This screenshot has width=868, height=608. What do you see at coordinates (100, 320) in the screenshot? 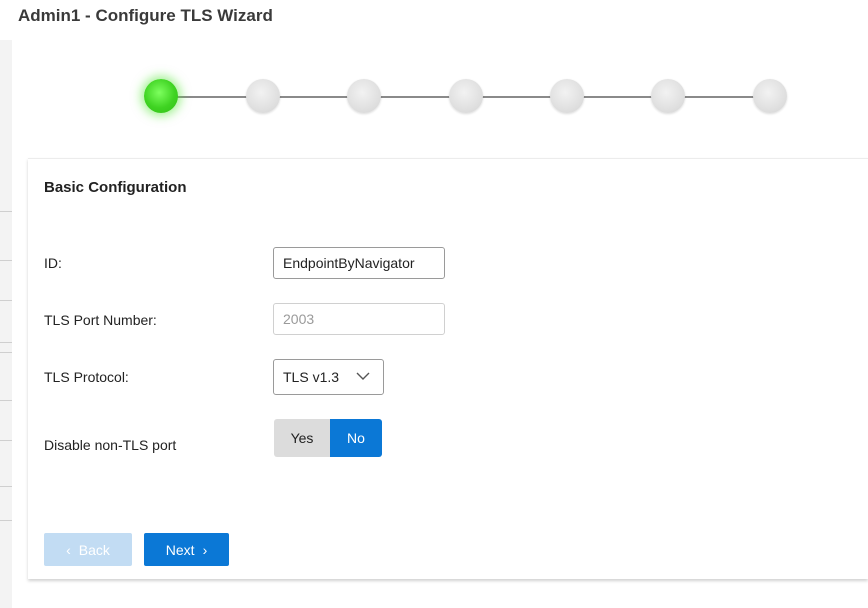
I see `tls-port-label: TLS Port Number:` at bounding box center [100, 320].